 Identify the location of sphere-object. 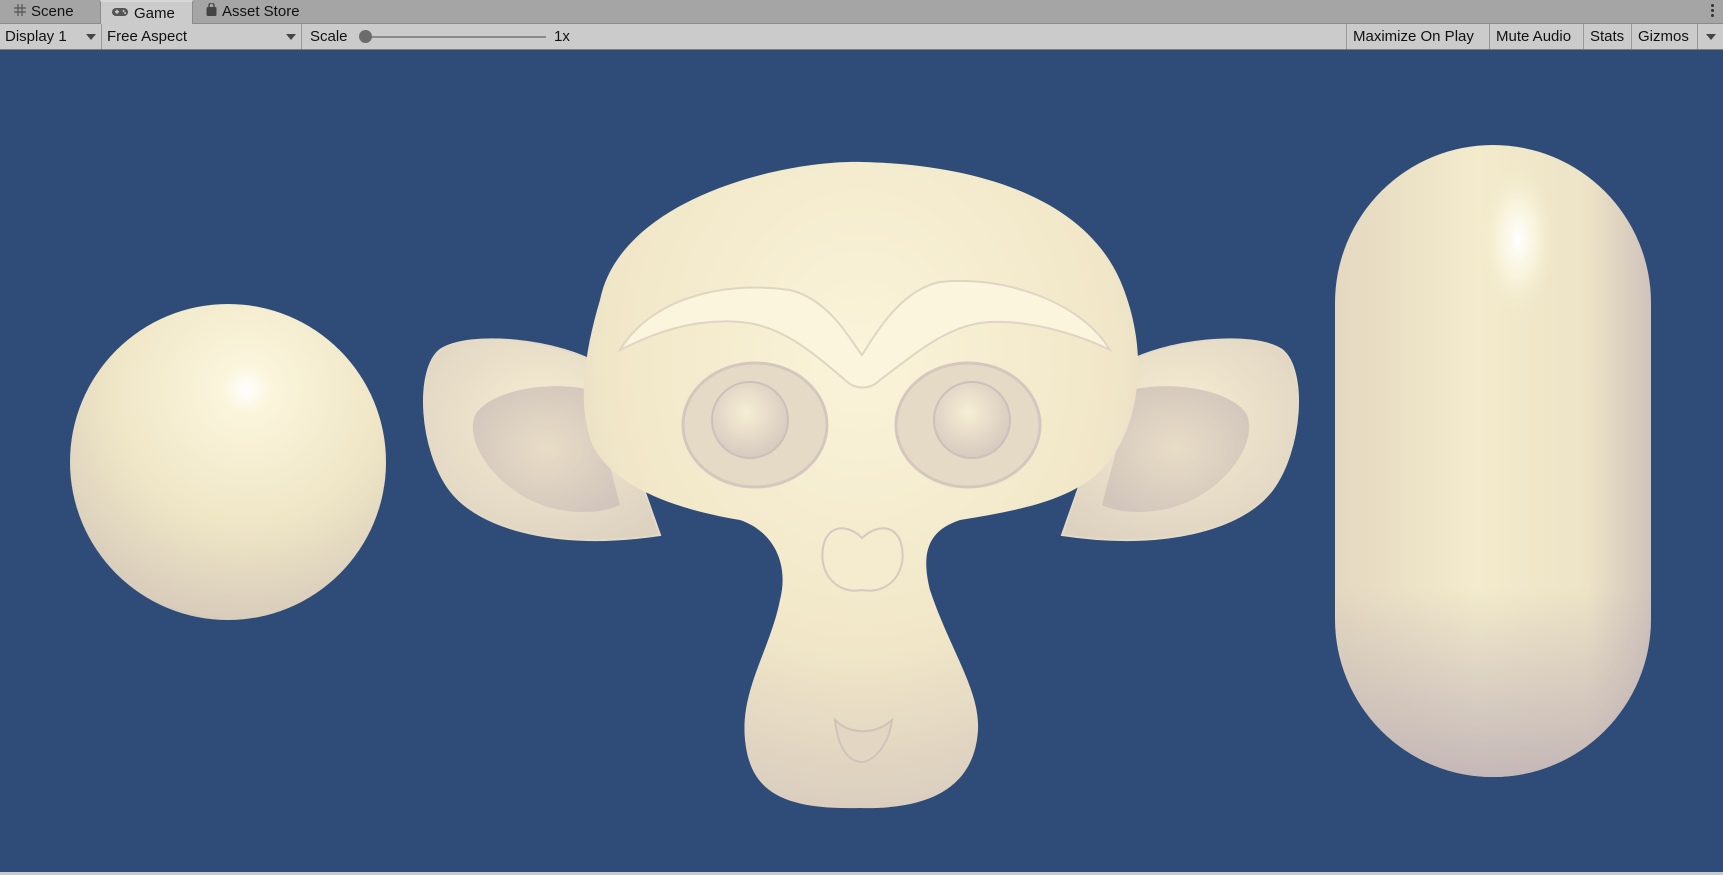
(228, 462).